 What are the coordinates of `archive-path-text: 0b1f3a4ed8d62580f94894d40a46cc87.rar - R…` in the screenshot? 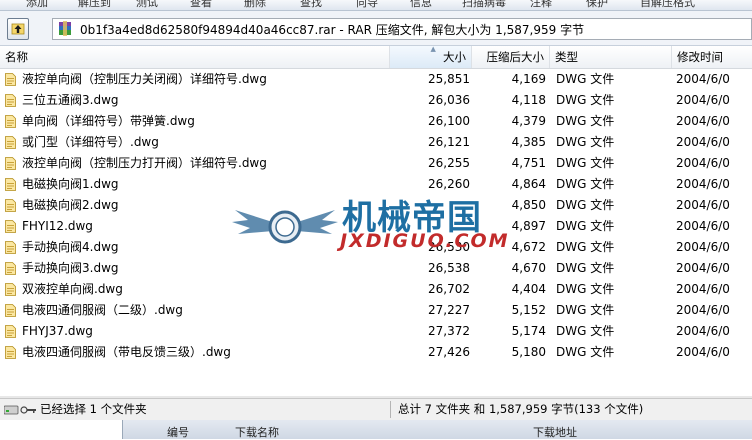 It's located at (332, 30).